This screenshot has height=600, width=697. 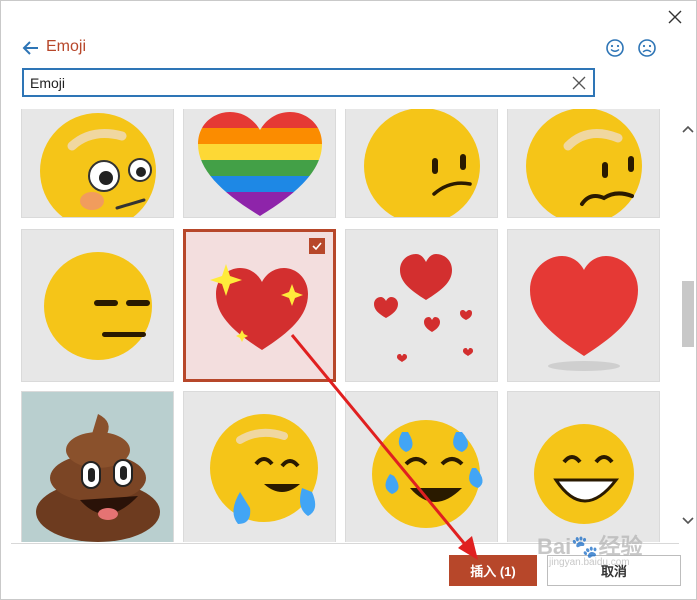 I want to click on checkmark-icon, so click(x=317, y=246).